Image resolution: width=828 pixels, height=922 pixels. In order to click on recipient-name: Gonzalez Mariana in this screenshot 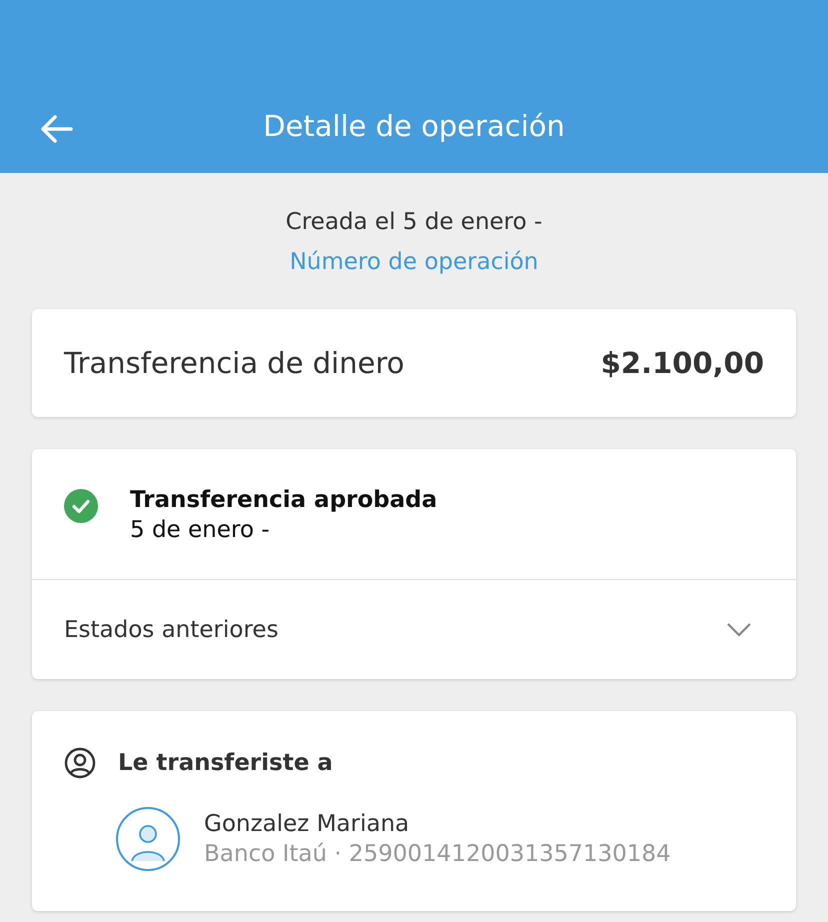, I will do `click(307, 824)`.